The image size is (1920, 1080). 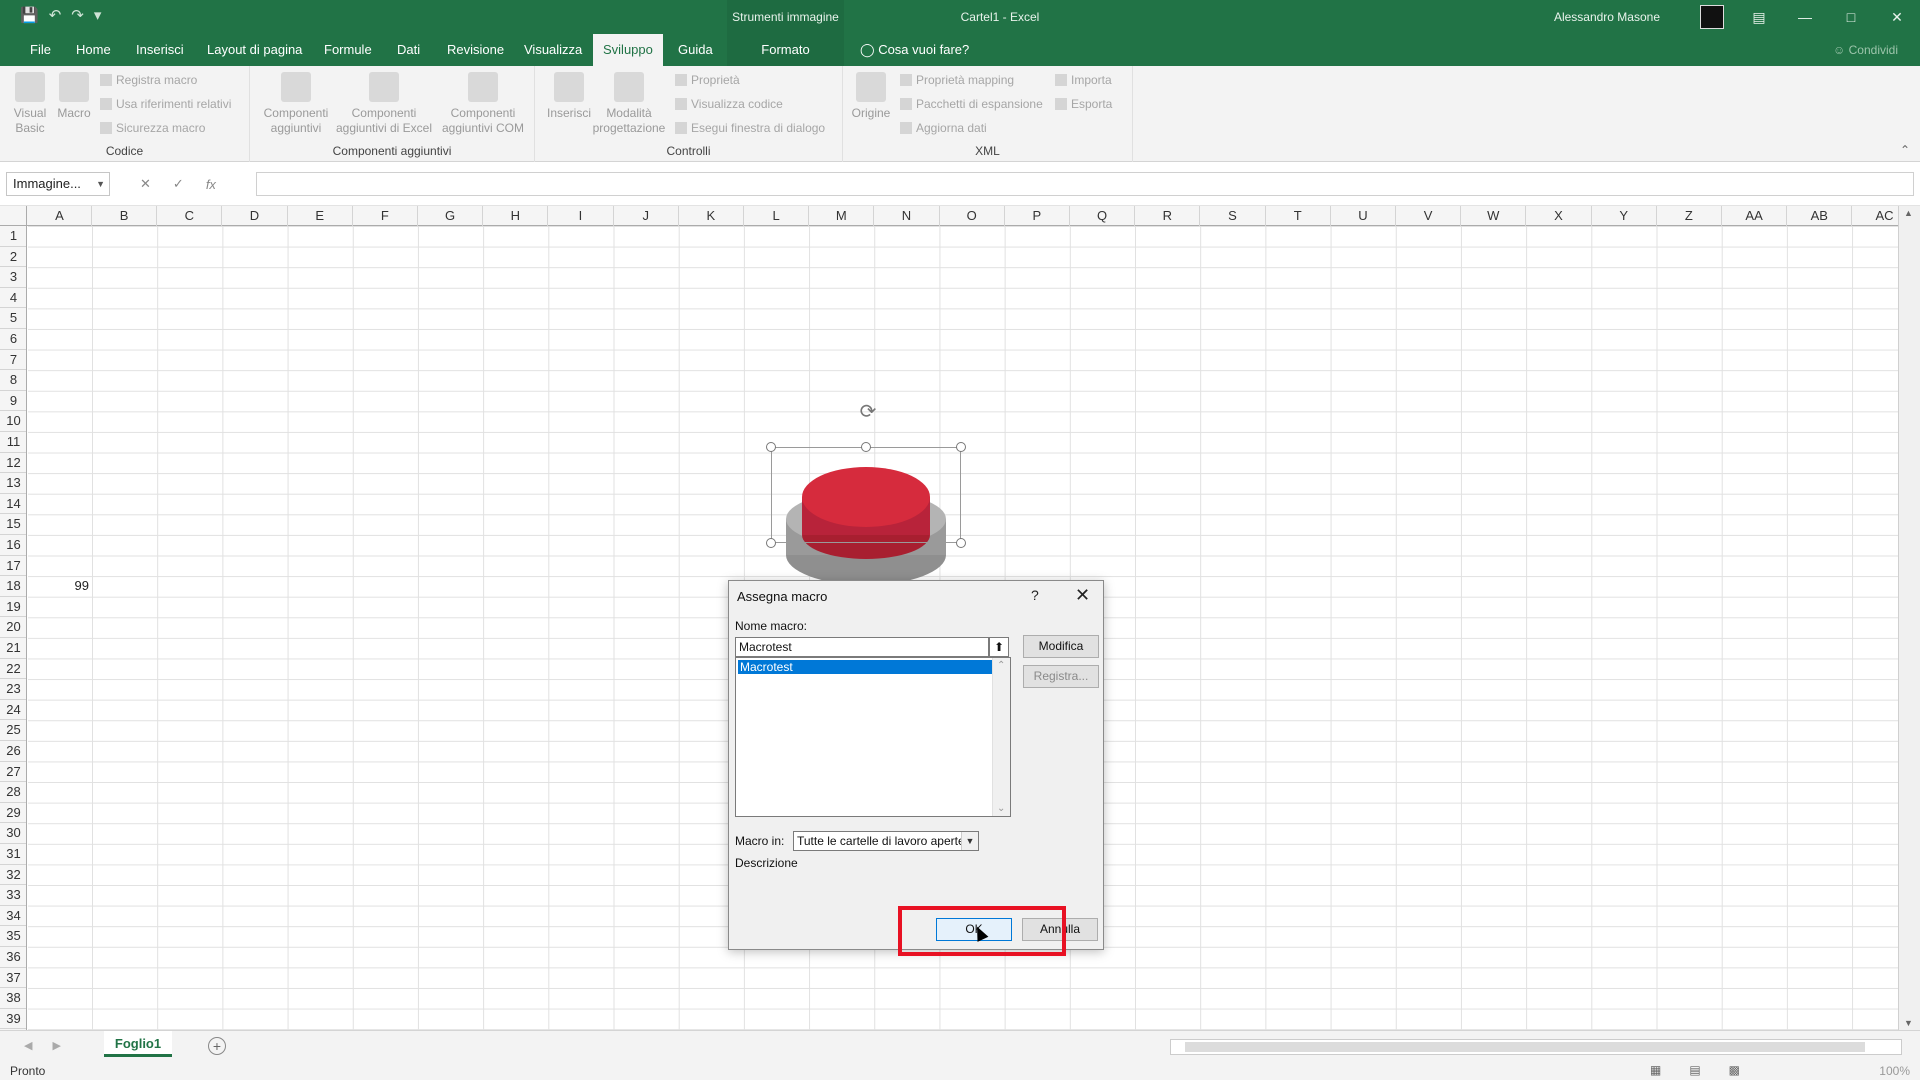 What do you see at coordinates (629, 103) in the screenshot?
I see `design-mode-button: Modalità progettazione` at bounding box center [629, 103].